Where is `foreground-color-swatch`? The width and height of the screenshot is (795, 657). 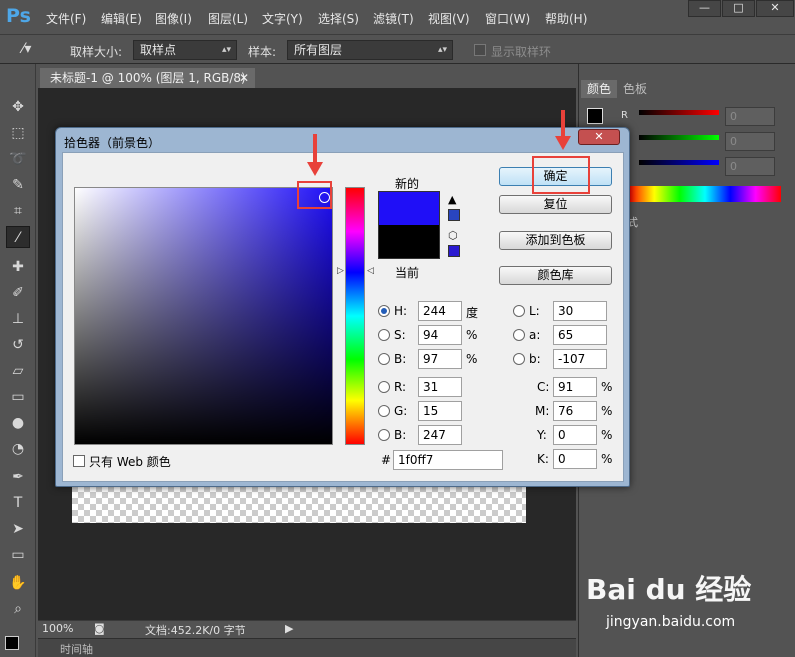
foreground-color-swatch is located at coordinates (12, 643).